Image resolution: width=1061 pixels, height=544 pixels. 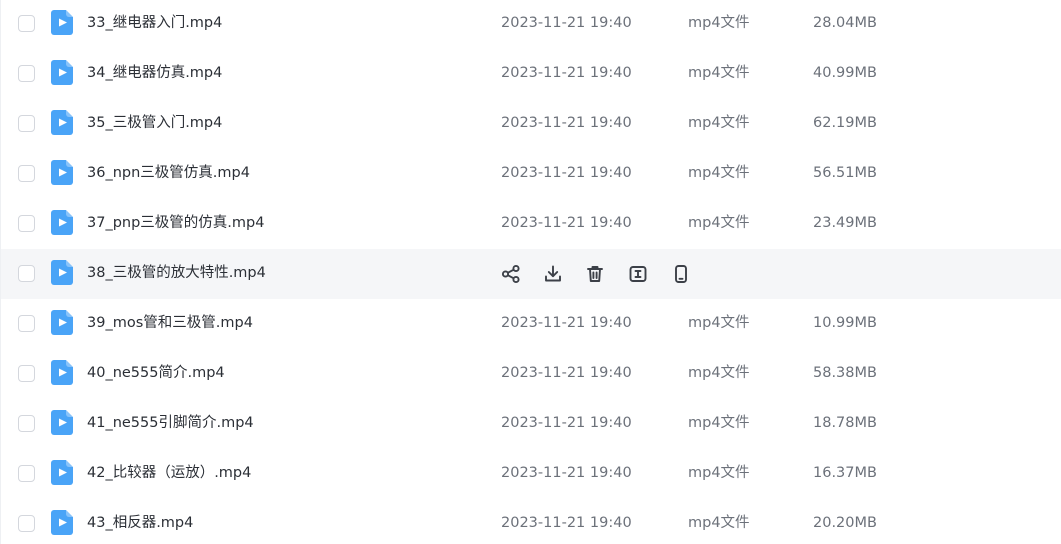 I want to click on download-button, so click(x=553, y=274).